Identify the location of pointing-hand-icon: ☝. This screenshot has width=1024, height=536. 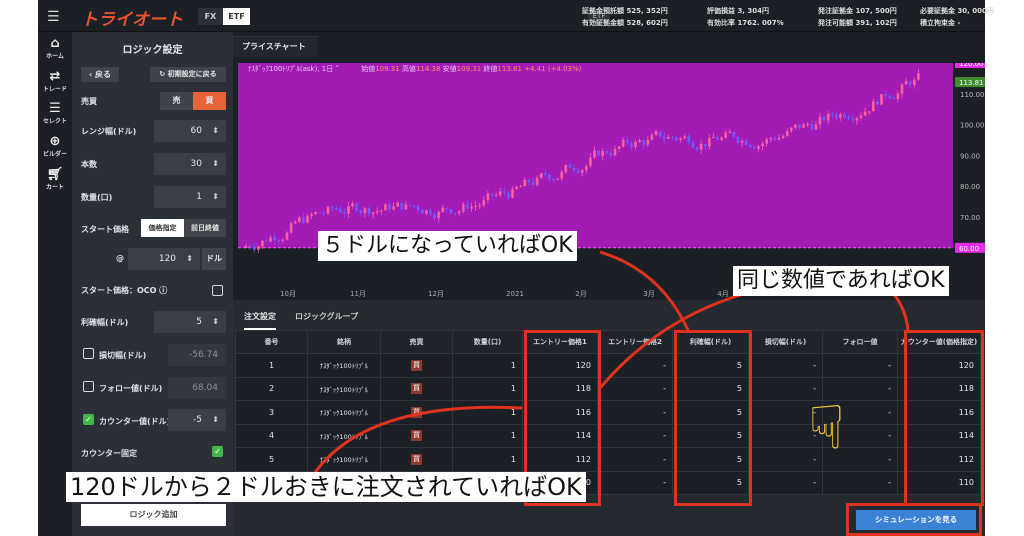
(826, 425).